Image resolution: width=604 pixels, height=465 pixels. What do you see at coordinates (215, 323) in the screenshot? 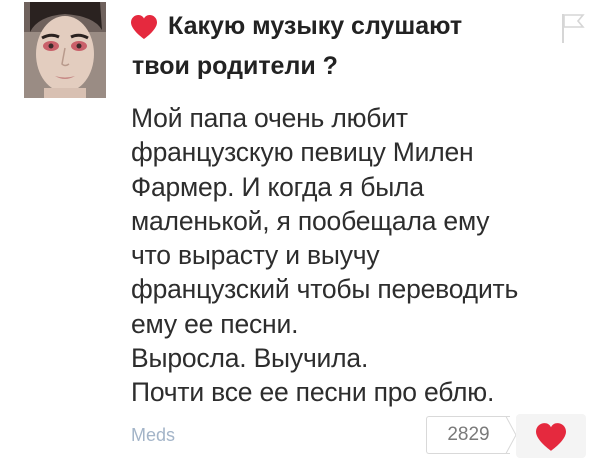
I see `post-body-line: ему ее песни.` at bounding box center [215, 323].